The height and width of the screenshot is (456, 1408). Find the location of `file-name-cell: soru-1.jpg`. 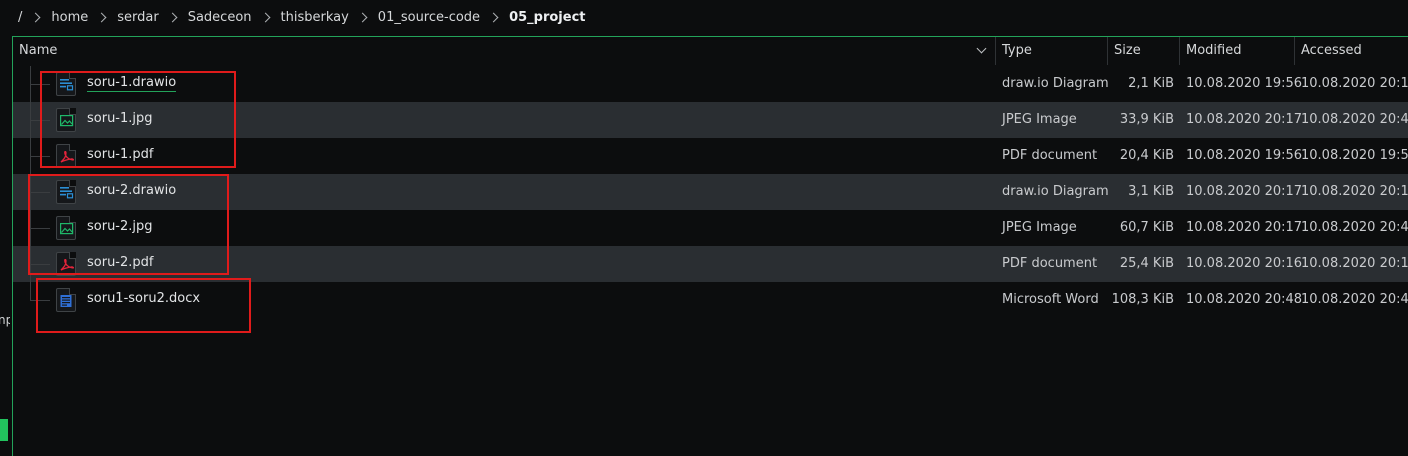

file-name-cell: soru-1.jpg is located at coordinates (504, 120).